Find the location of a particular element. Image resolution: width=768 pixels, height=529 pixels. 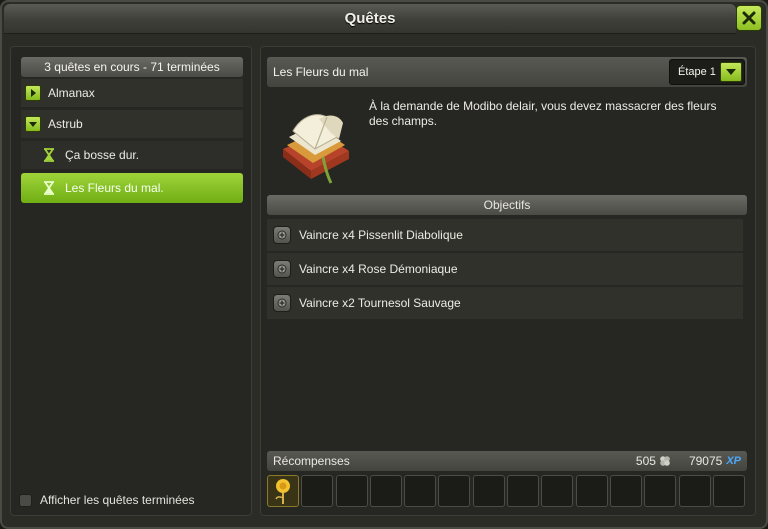

reward-slots is located at coordinates (507, 491).